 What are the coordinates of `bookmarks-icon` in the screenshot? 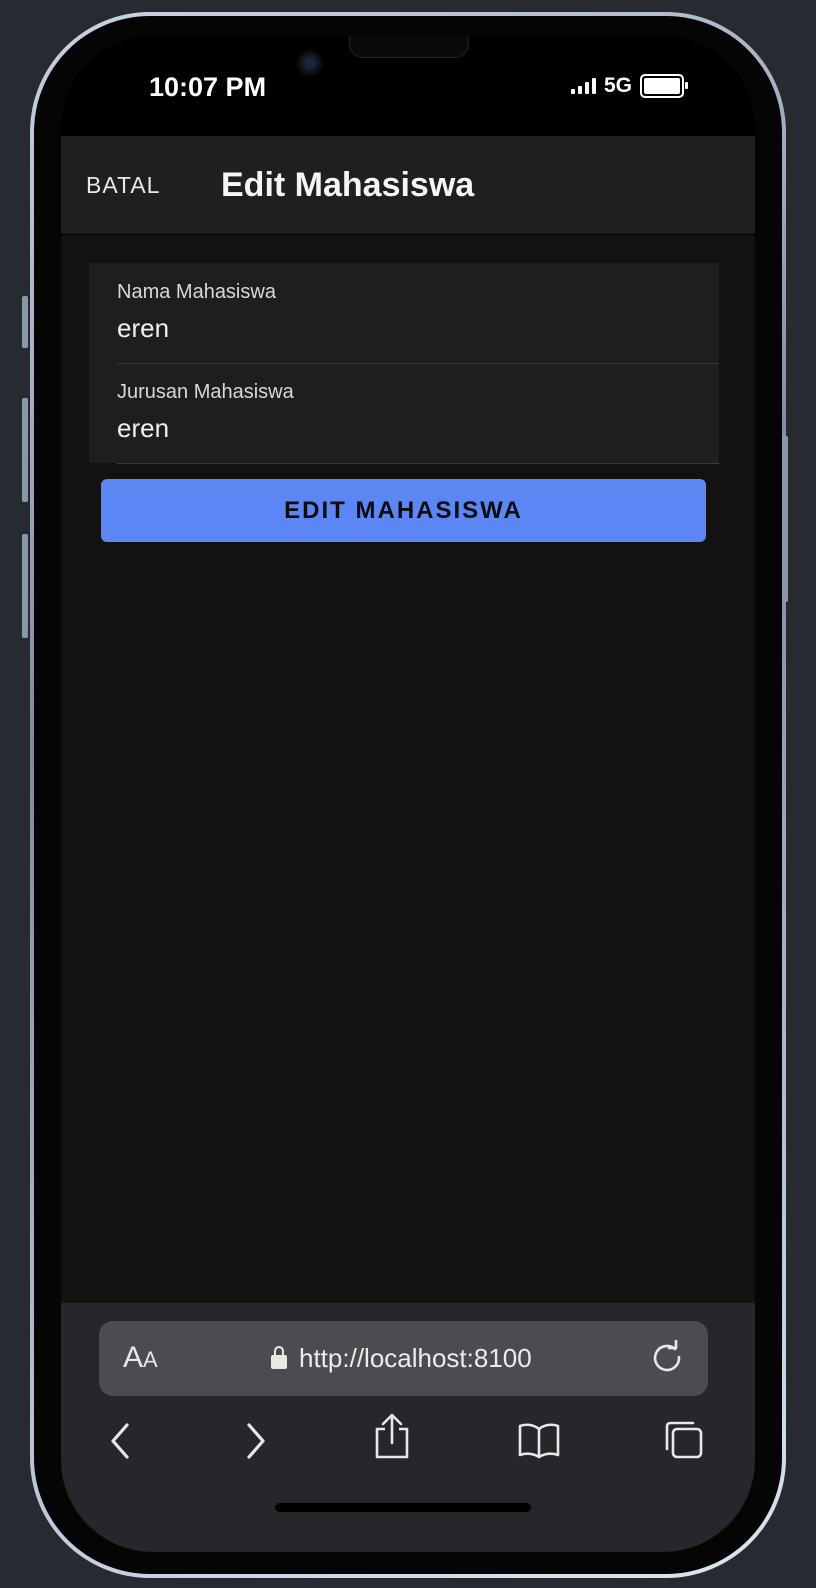 It's located at (539, 1440).